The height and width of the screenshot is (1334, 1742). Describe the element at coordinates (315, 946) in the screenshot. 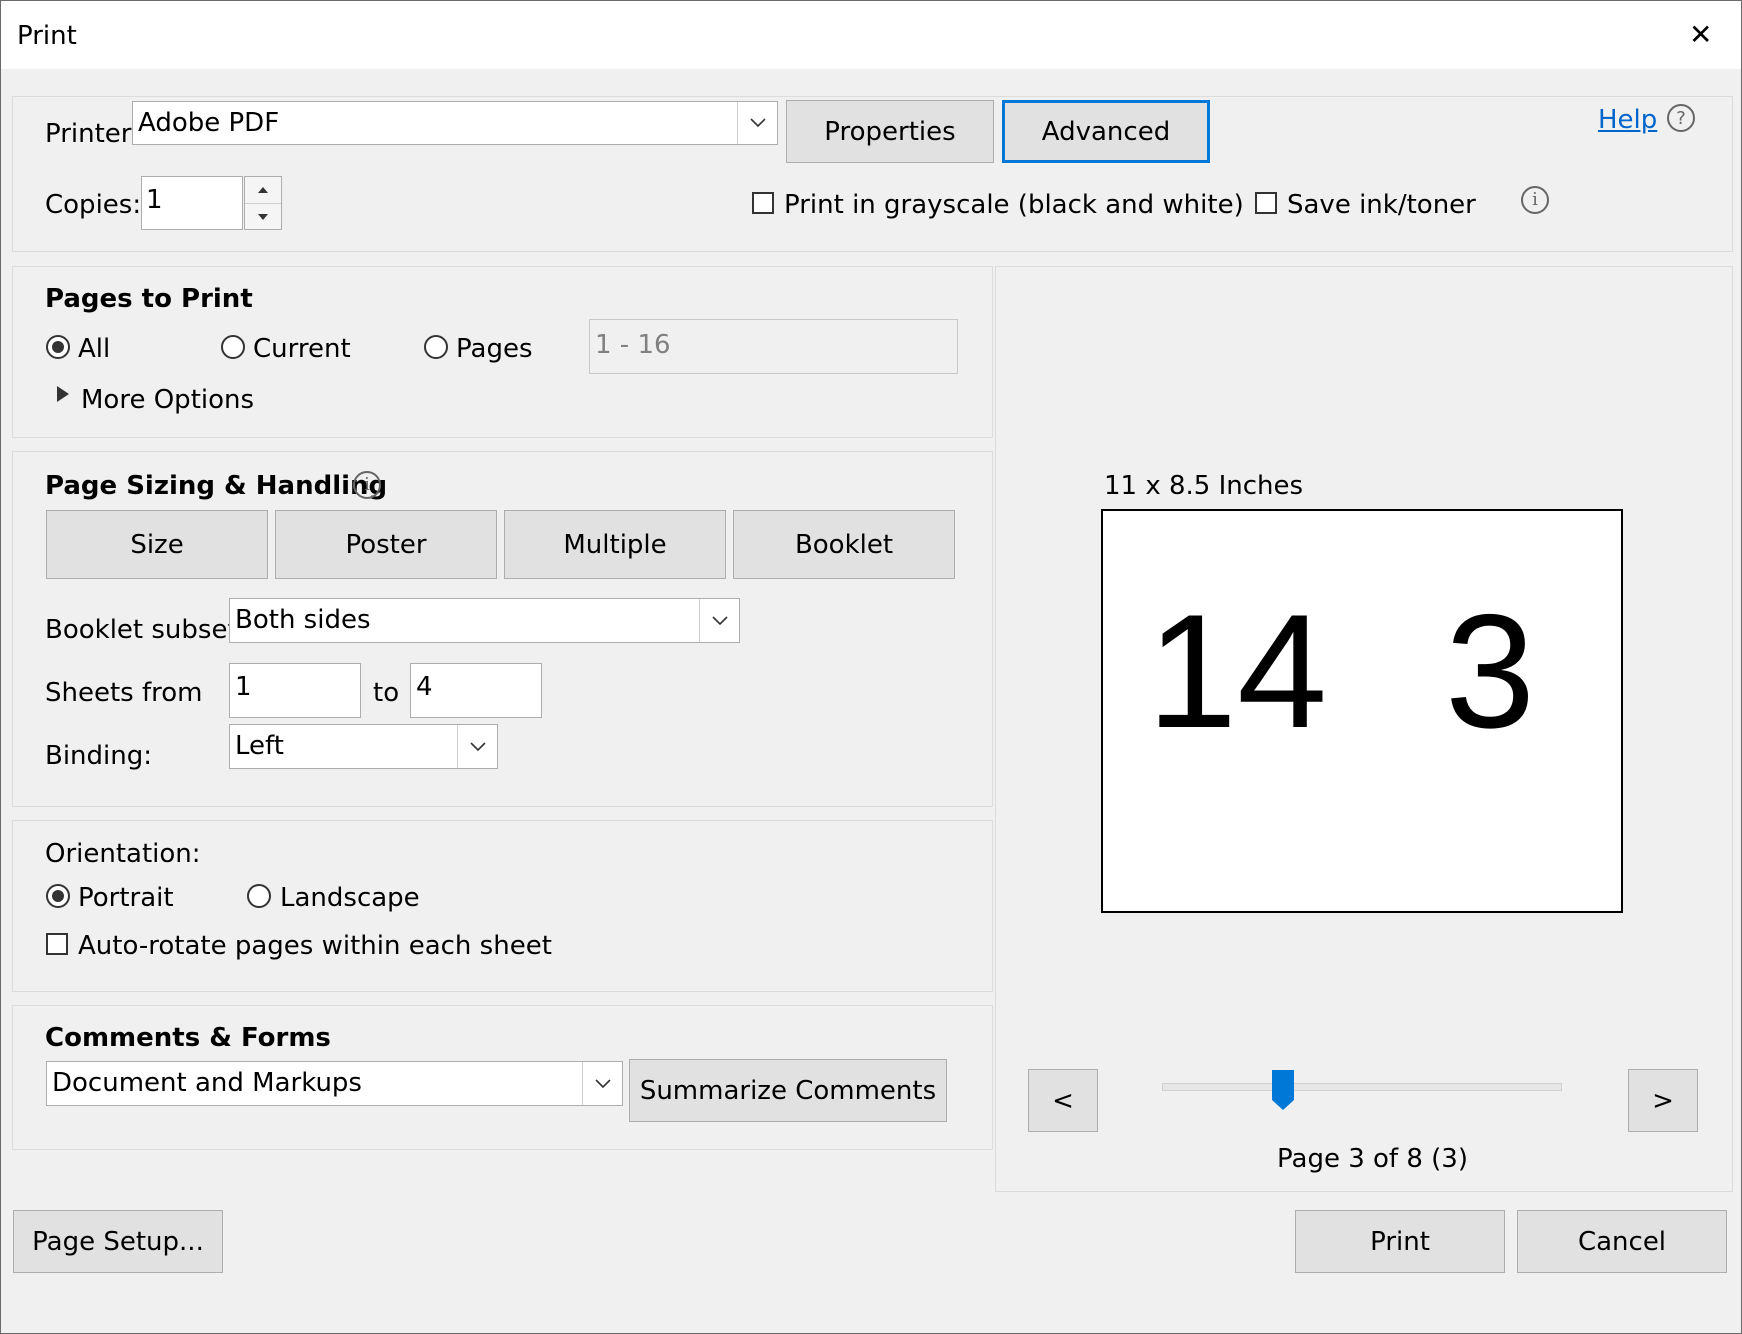

I see `auto-rotate-label: Auto-rotate pages within each sheet` at that location.